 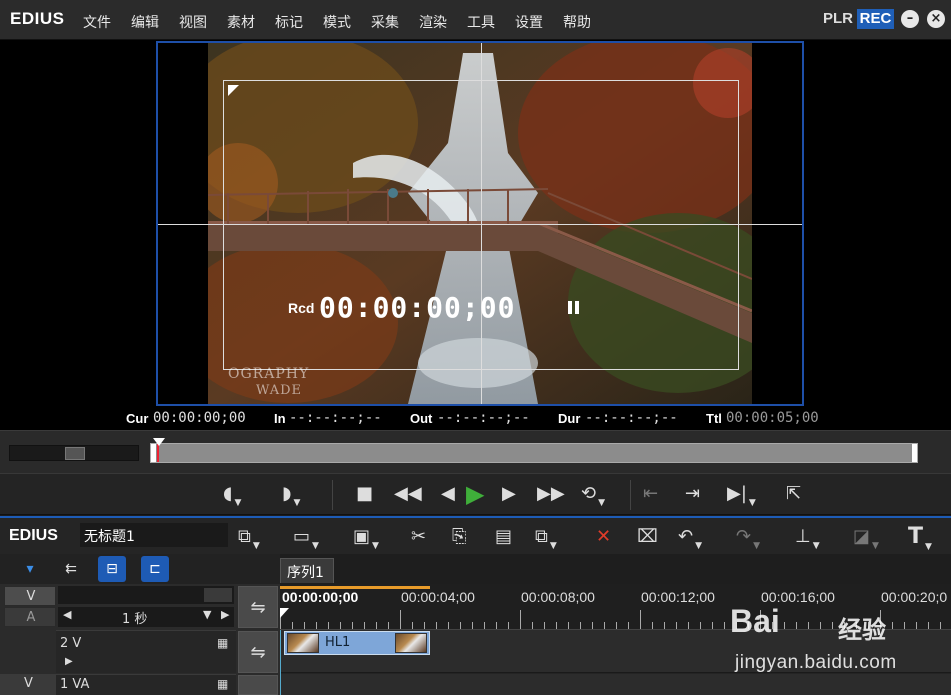 I want to click on set-default-track-button: ▾, so click(x=30, y=569).